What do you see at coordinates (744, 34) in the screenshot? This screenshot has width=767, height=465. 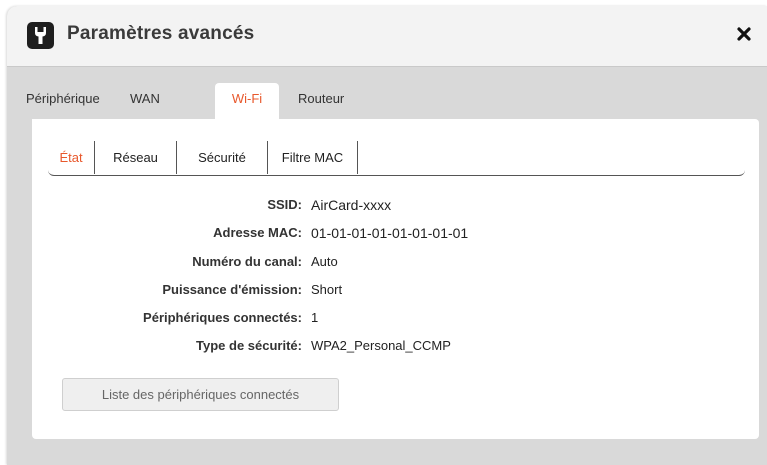 I see `close-icon` at bounding box center [744, 34].